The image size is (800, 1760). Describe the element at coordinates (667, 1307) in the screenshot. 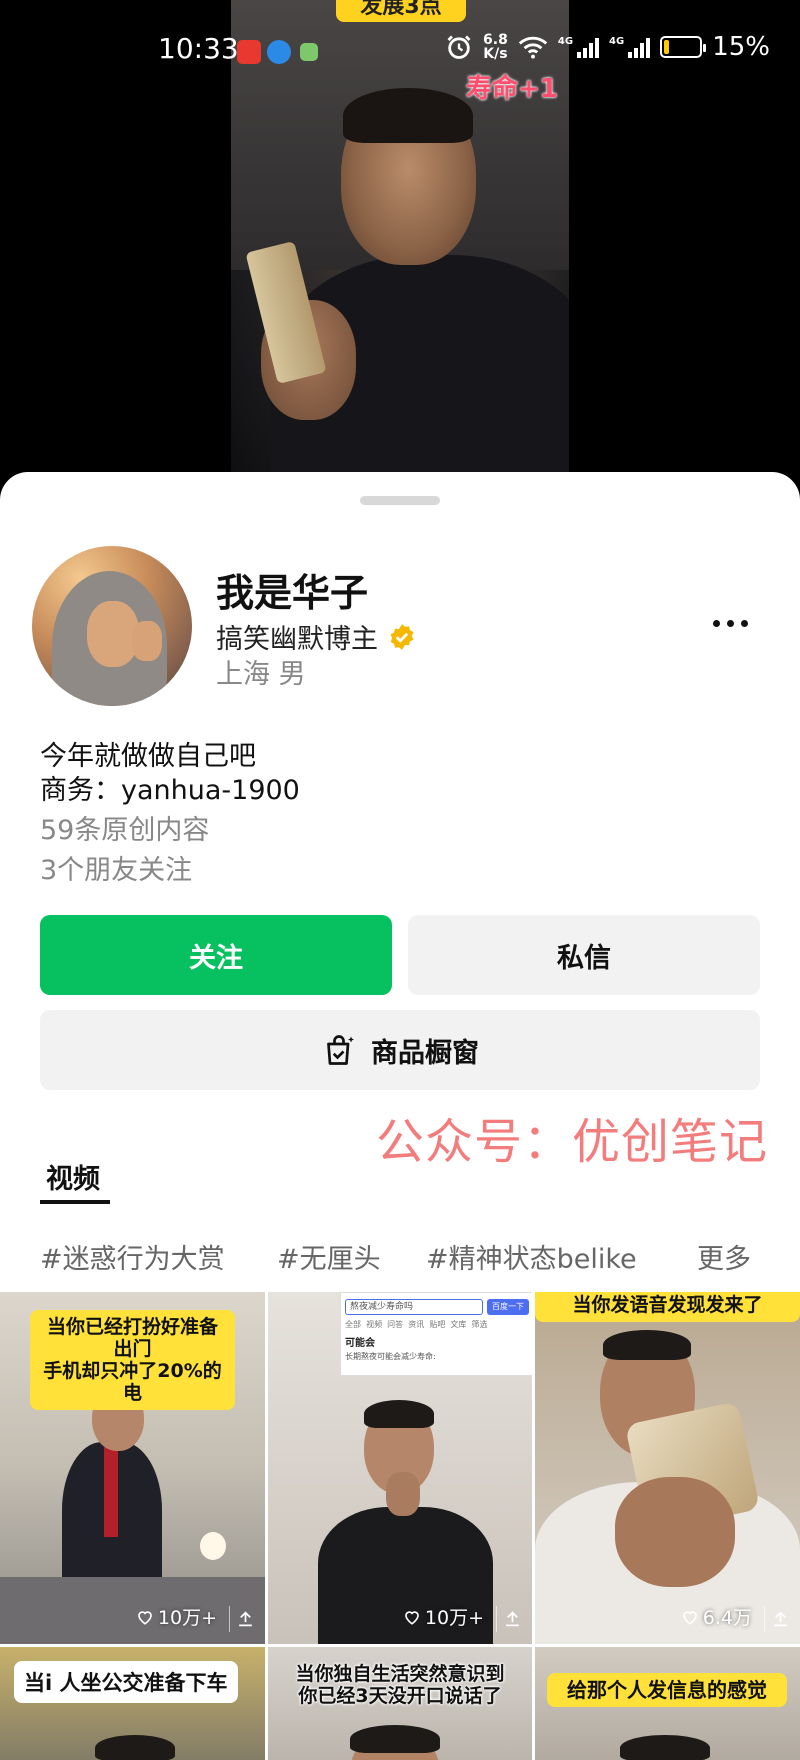

I see `video-caption: 当你发语音发现发来了` at that location.